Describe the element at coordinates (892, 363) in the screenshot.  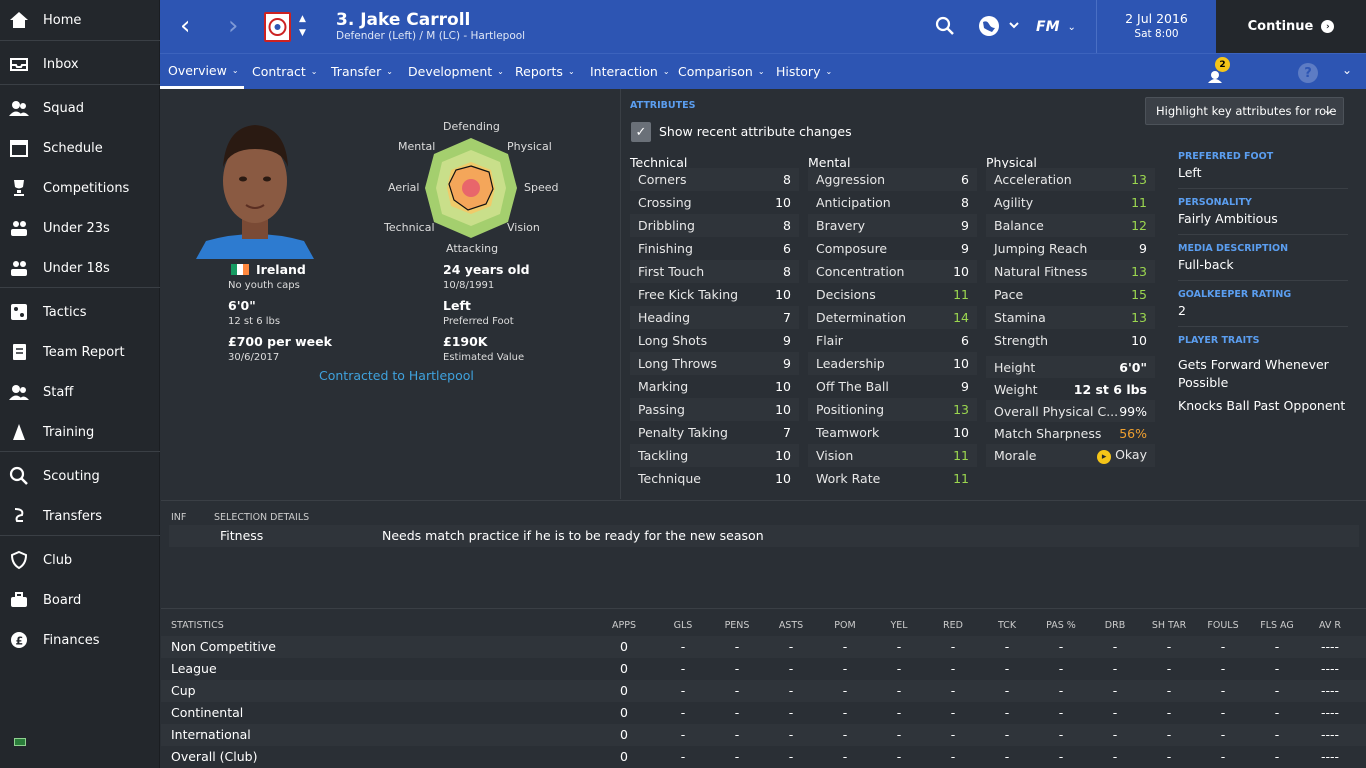
I see `attribute-row: Leadership 10` at that location.